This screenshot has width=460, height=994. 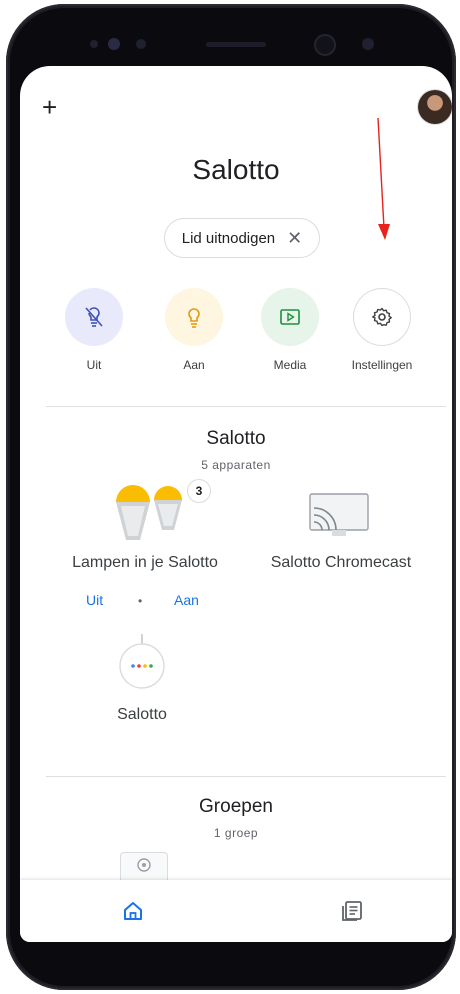 I want to click on lamp-group-tile: 3, so click(x=145, y=545).